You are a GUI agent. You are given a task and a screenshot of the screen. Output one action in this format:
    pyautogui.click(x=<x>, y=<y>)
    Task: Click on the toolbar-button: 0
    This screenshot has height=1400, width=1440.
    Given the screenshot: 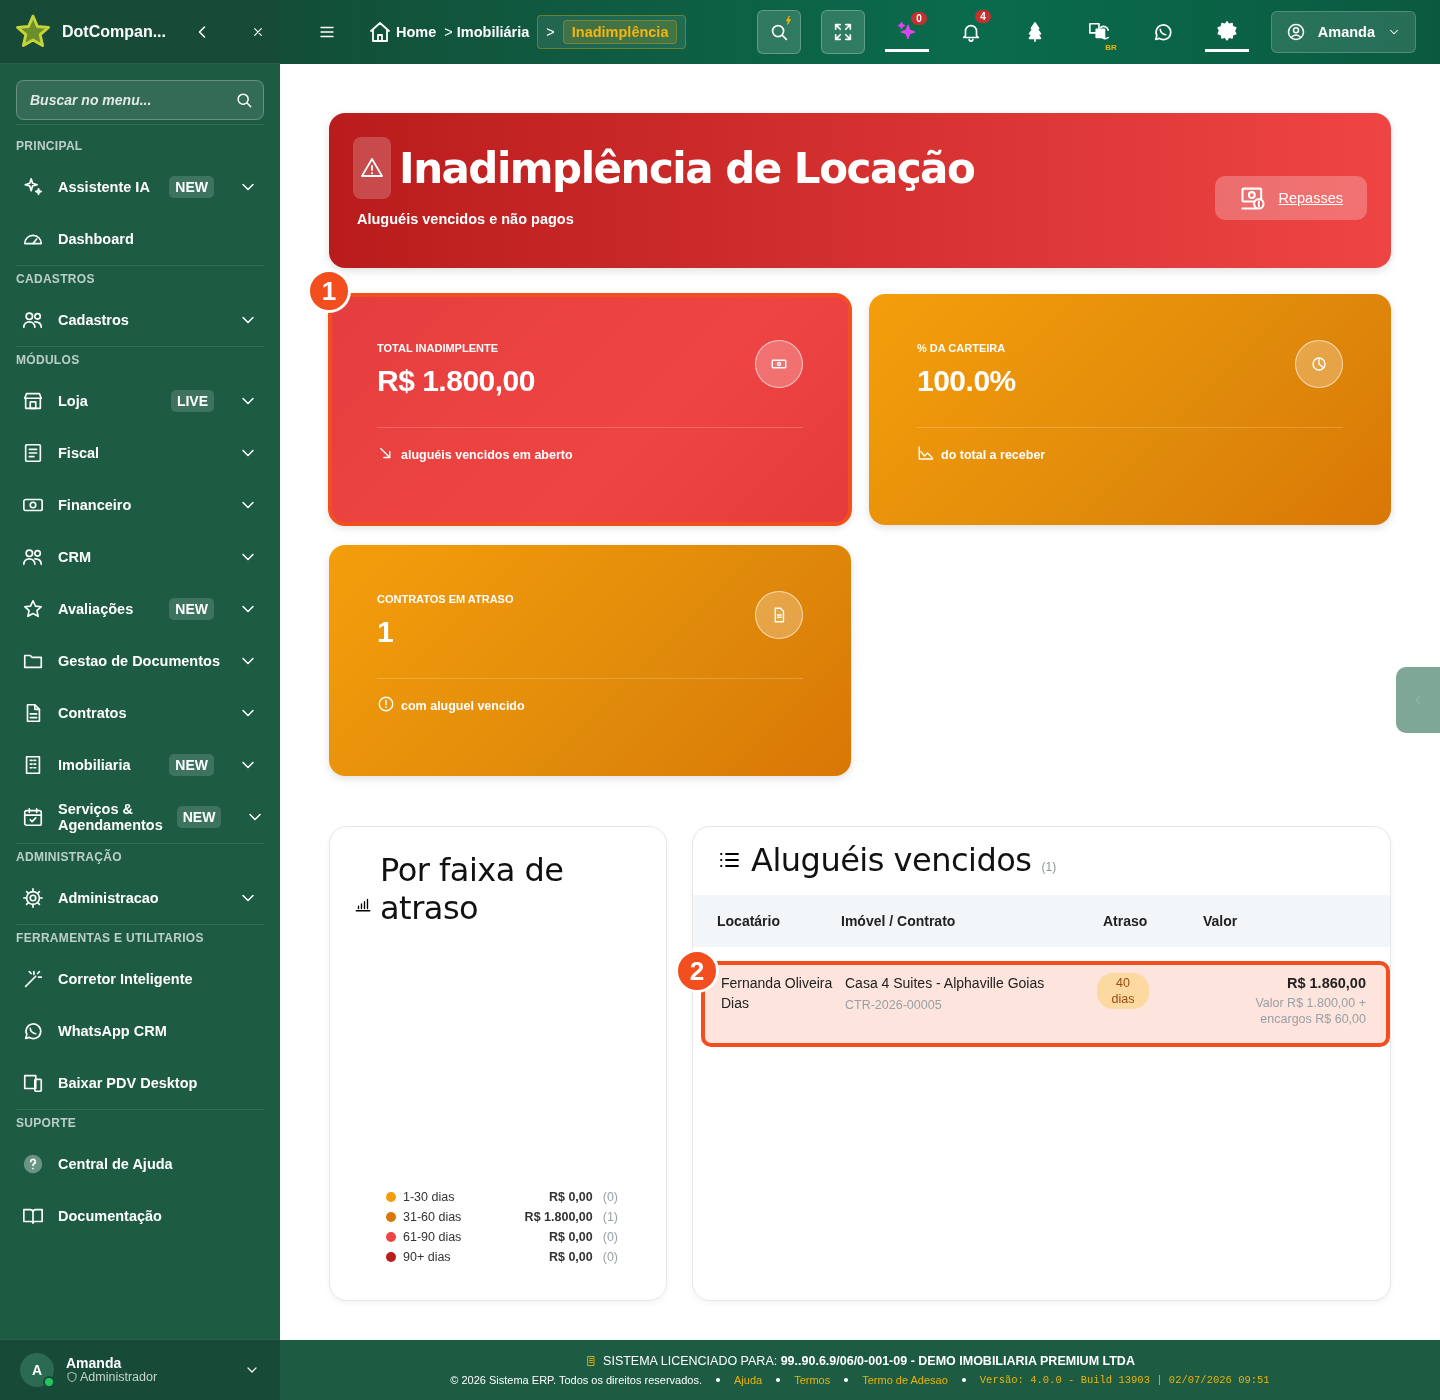 What is the action you would take?
    pyautogui.click(x=906, y=32)
    